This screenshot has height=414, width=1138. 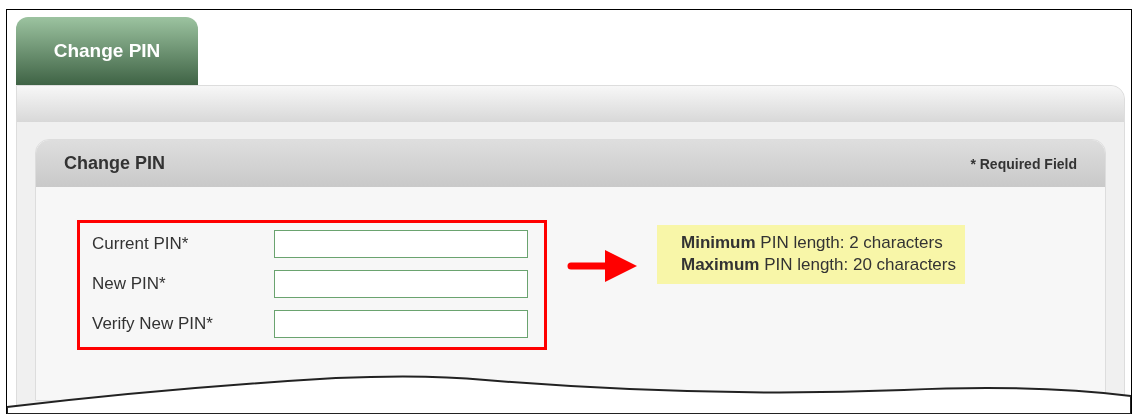 I want to click on panel-title: Change PIN, so click(x=114, y=163).